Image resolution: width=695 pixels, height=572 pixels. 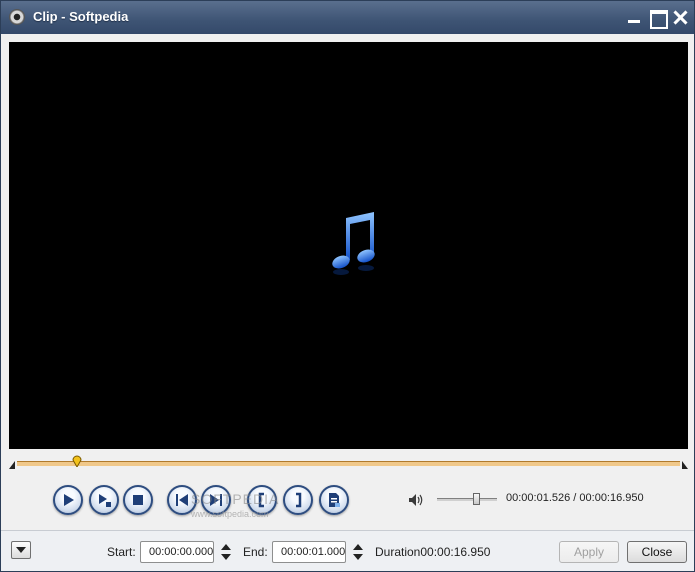 I want to click on start-time-stepper, so click(x=226, y=552).